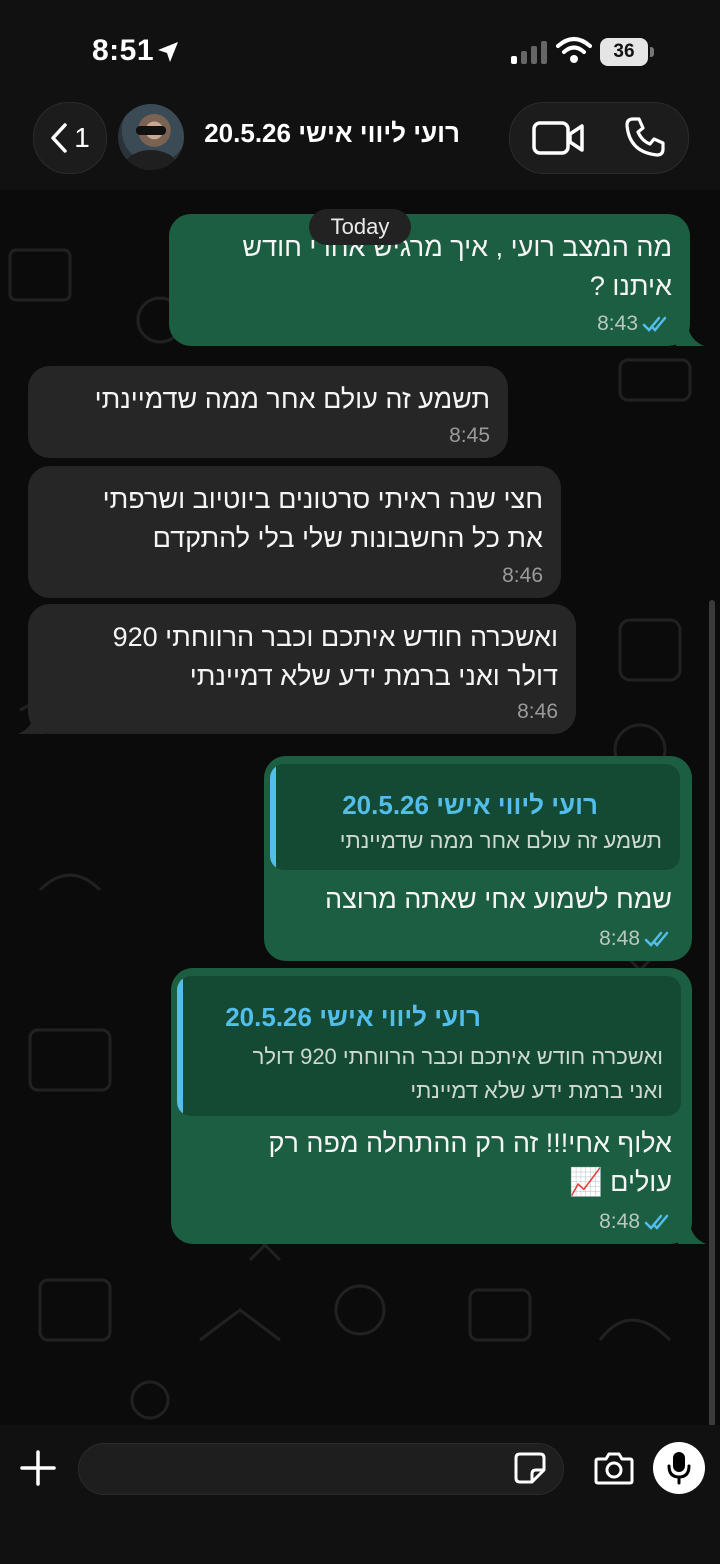 The height and width of the screenshot is (1564, 720). What do you see at coordinates (529, 52) in the screenshot?
I see `signal-icon` at bounding box center [529, 52].